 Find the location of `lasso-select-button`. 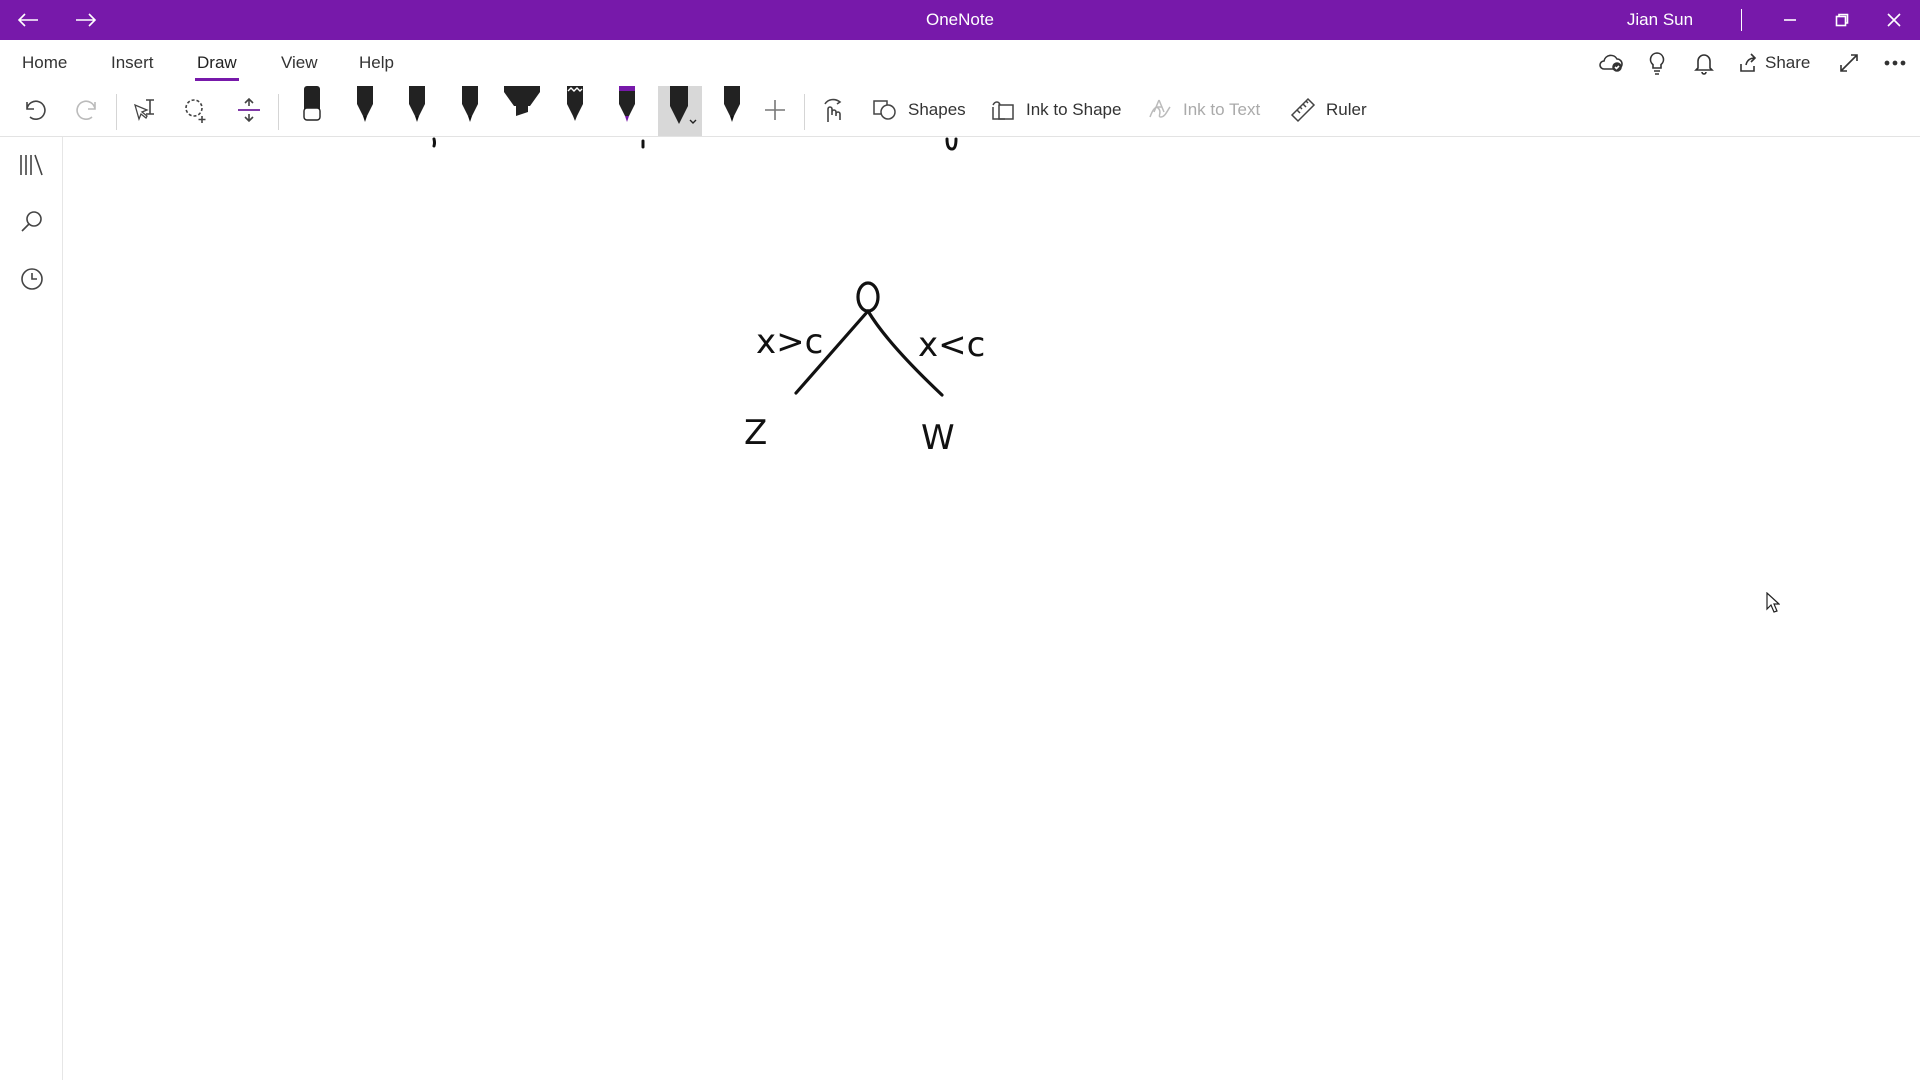

lasso-select-button is located at coordinates (196, 110).